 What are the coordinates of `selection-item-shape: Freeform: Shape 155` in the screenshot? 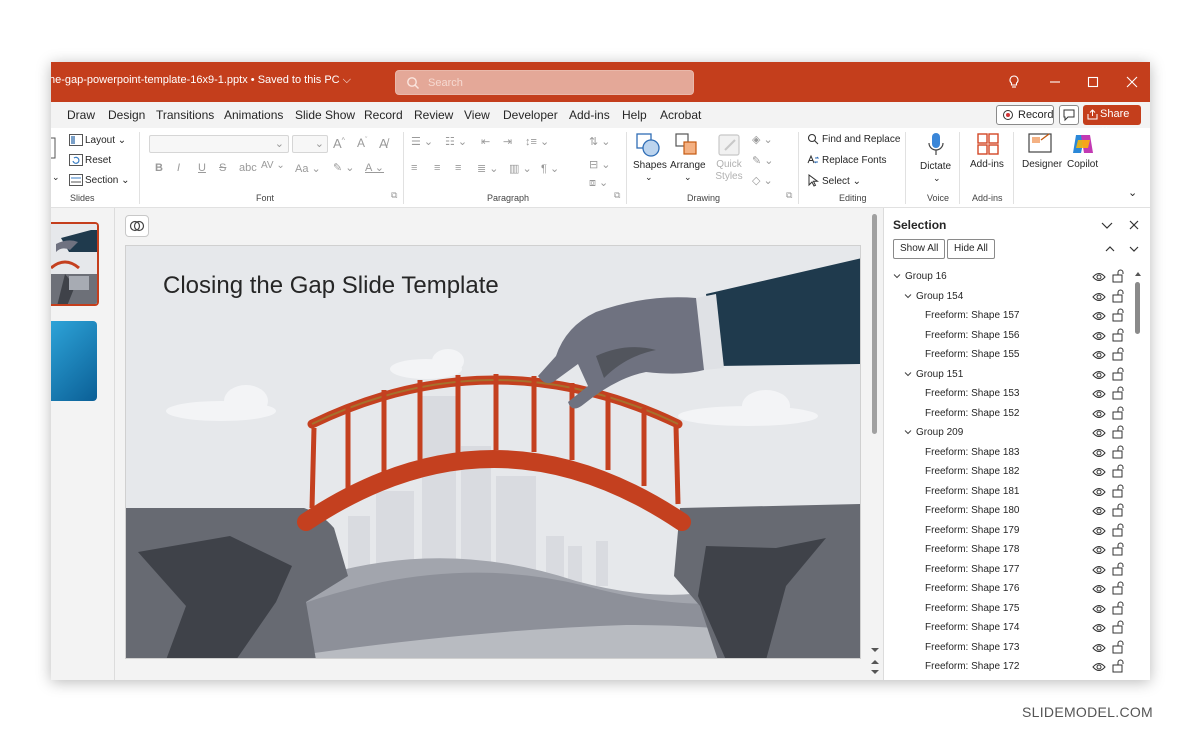 It's located at (1008, 356).